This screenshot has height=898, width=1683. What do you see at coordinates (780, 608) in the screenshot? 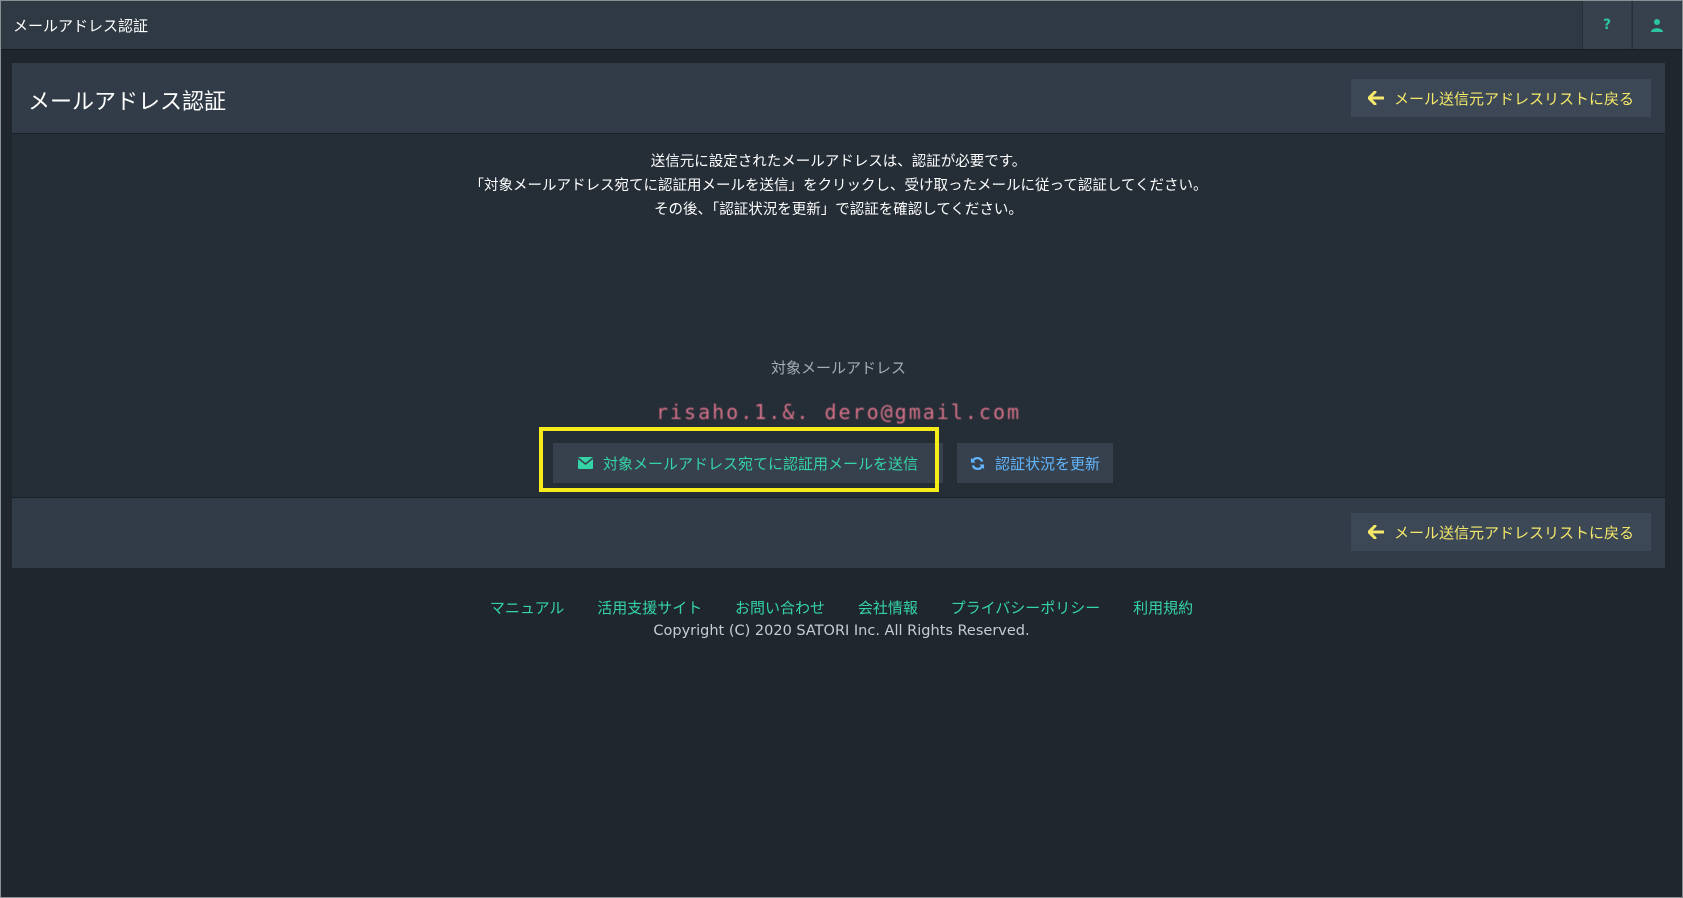
I see `footer-link-contact: お問い合わせ` at bounding box center [780, 608].